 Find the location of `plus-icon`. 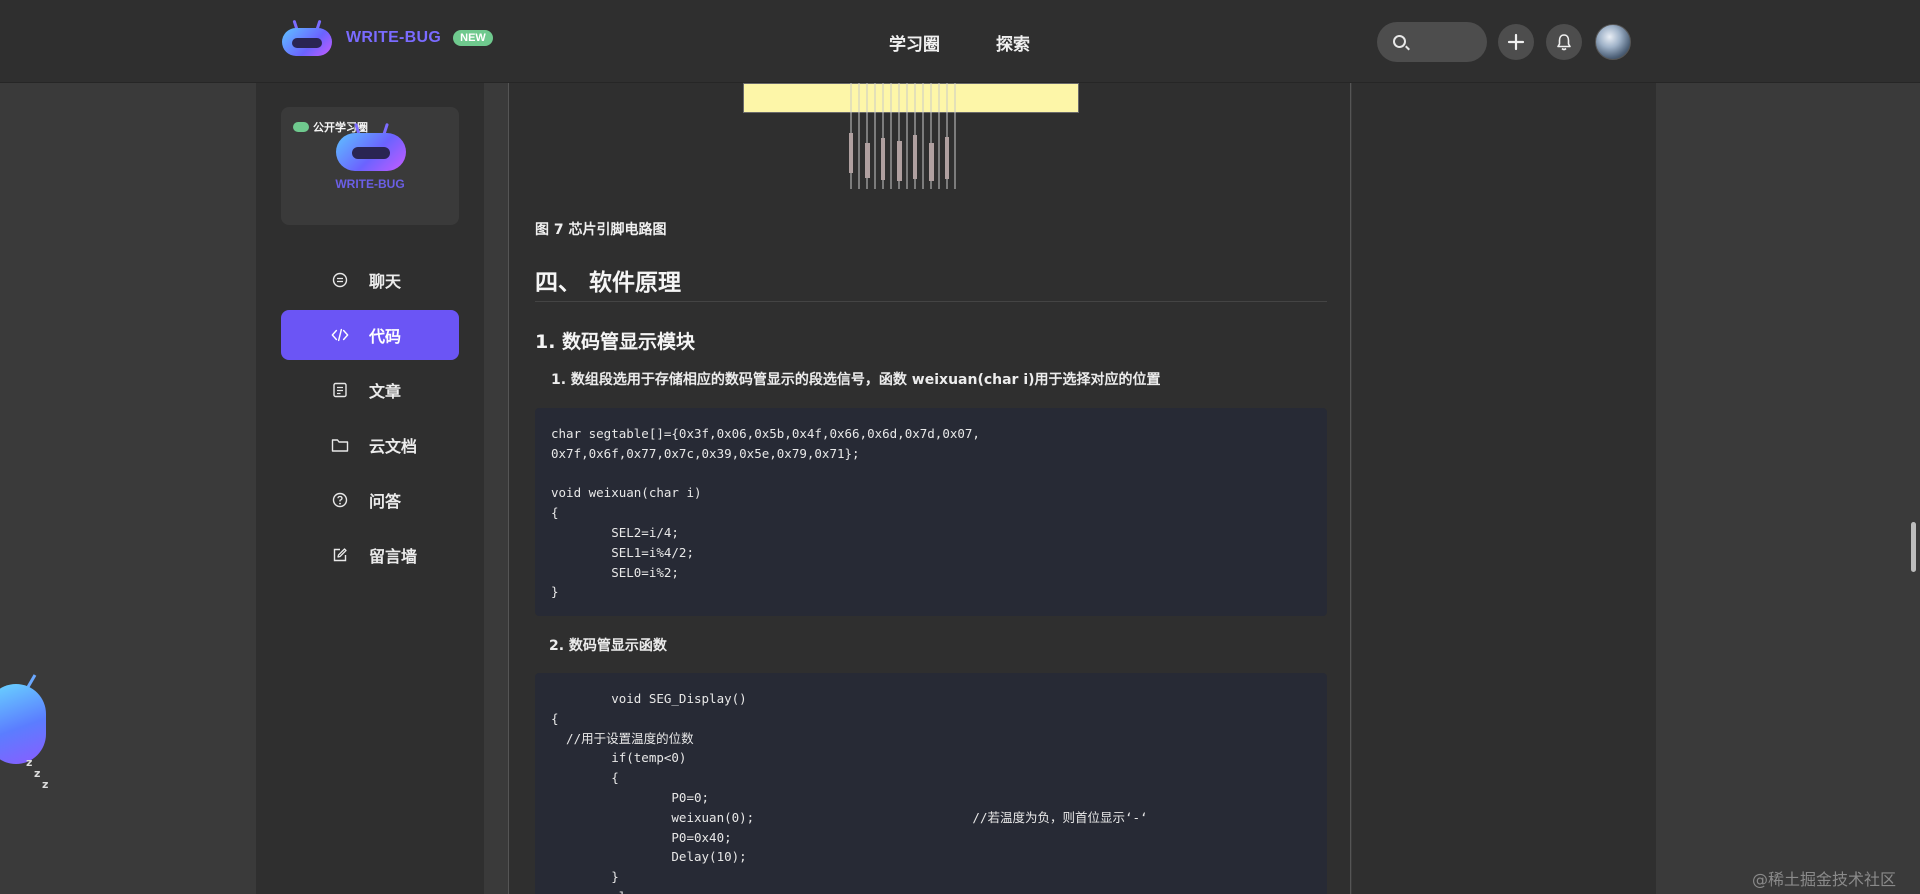

plus-icon is located at coordinates (1516, 42).